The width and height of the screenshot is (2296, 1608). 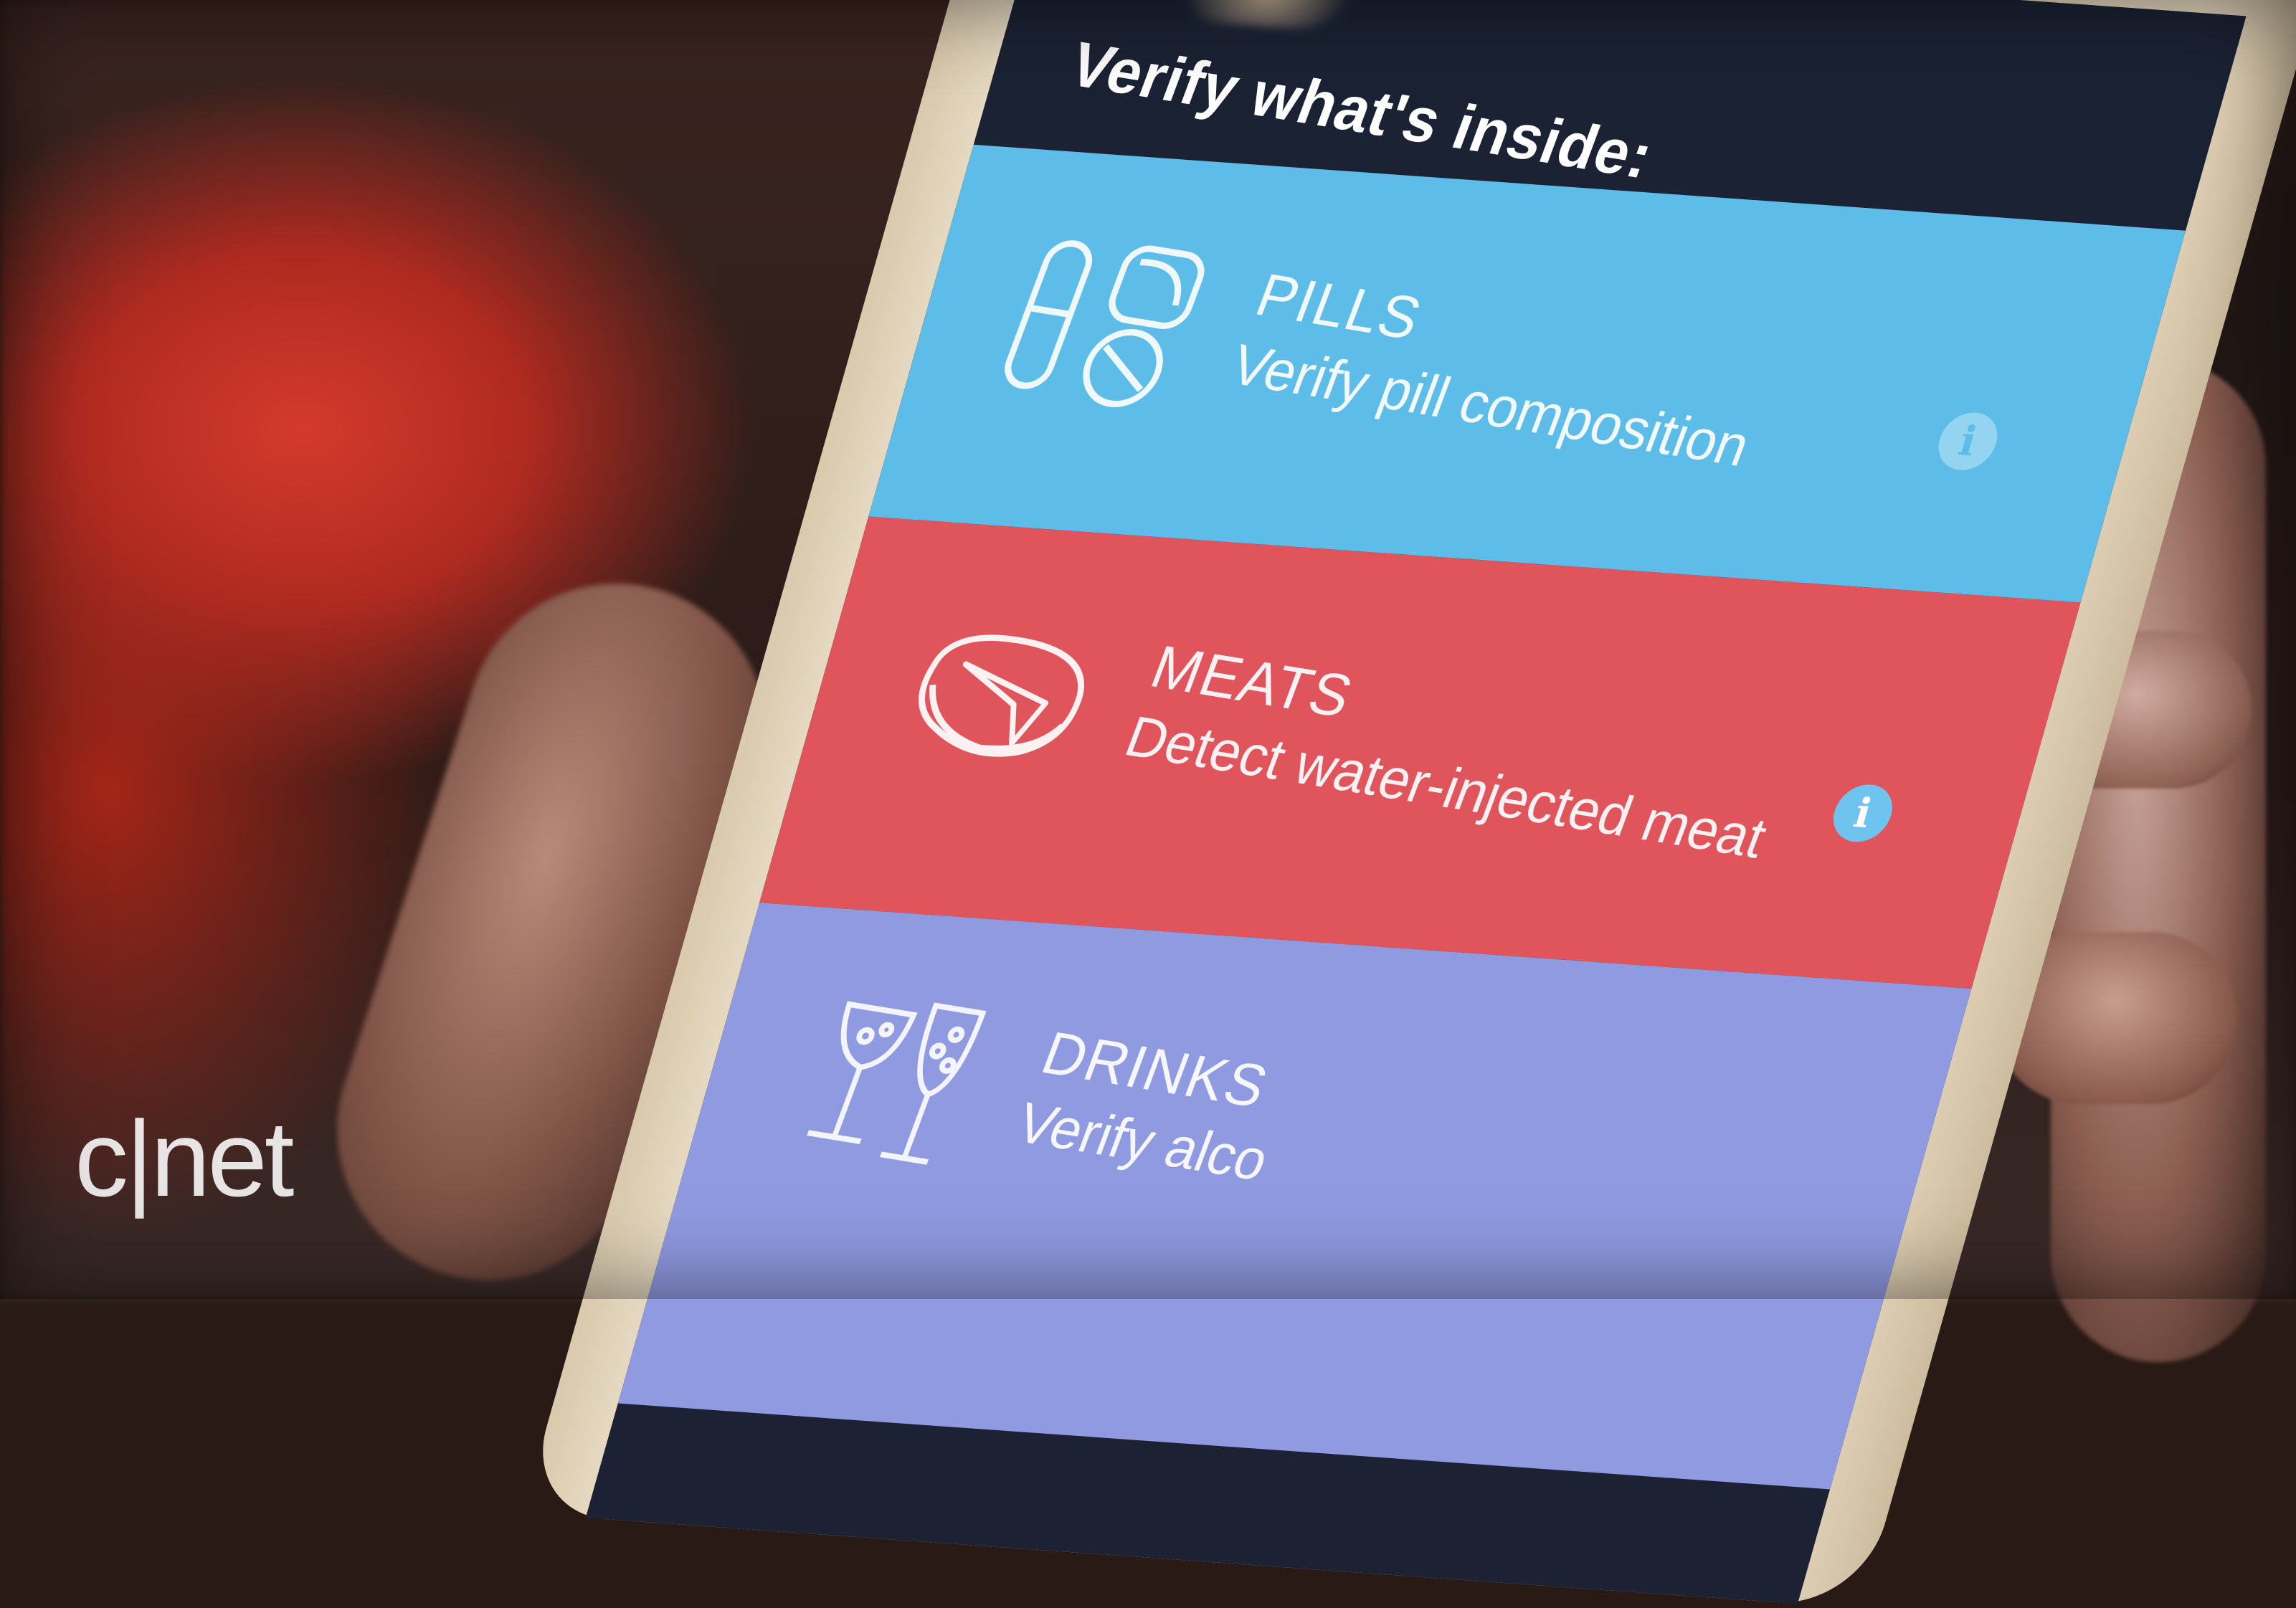 What do you see at coordinates (897, 1083) in the screenshot?
I see `drinks-icon` at bounding box center [897, 1083].